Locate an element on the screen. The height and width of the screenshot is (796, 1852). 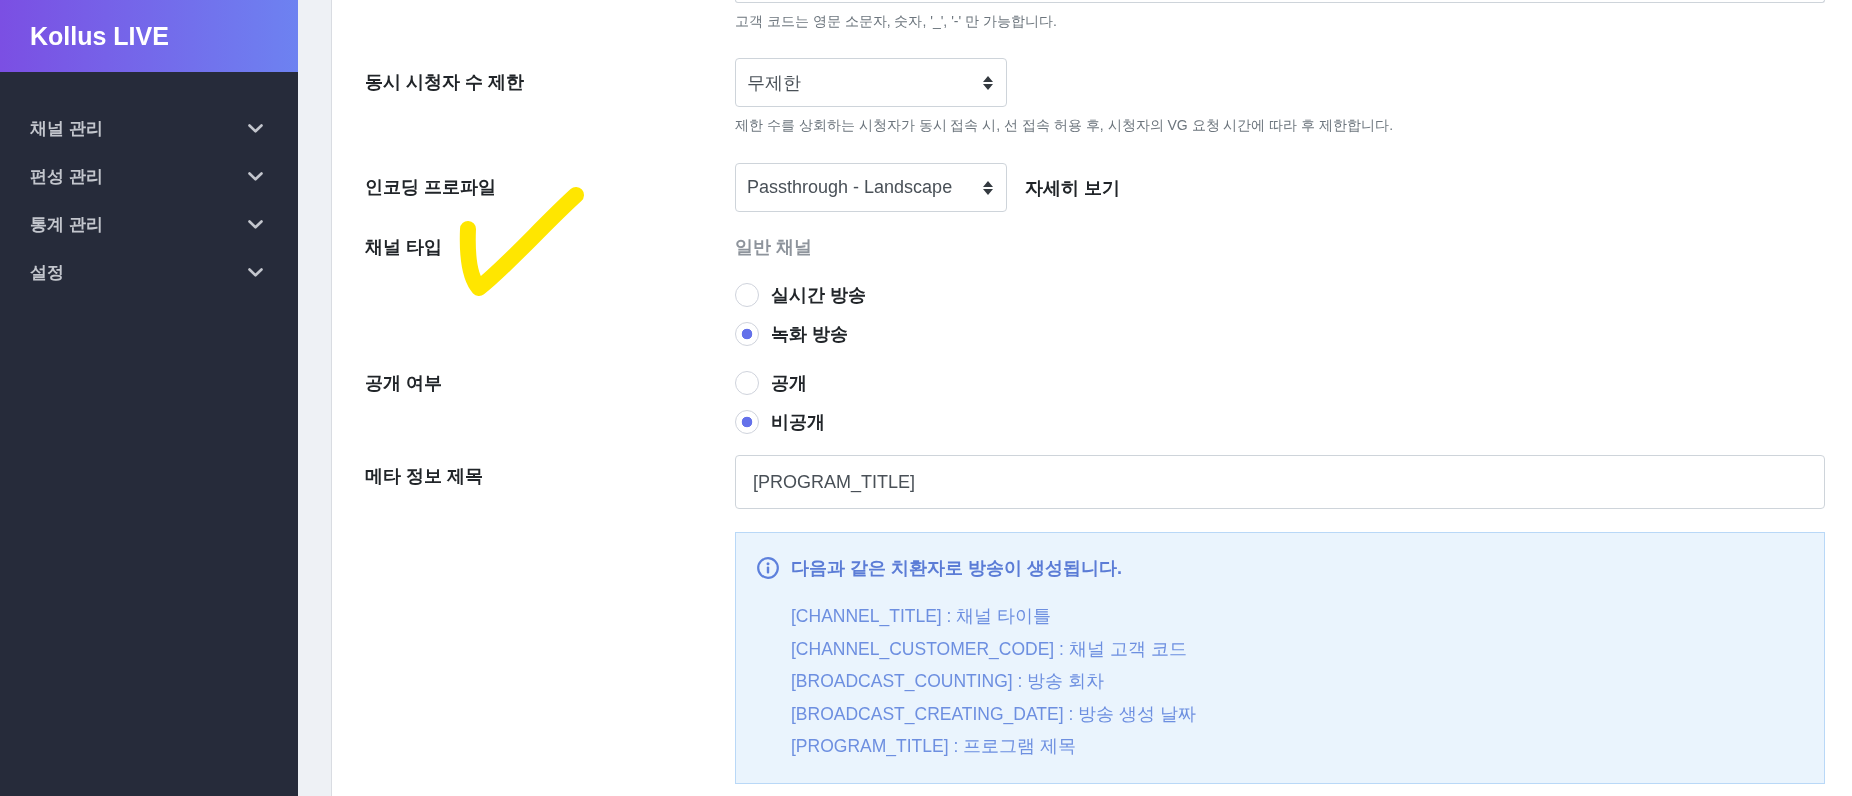
sidebar-item: 편성 관리 is located at coordinates (149, 176).